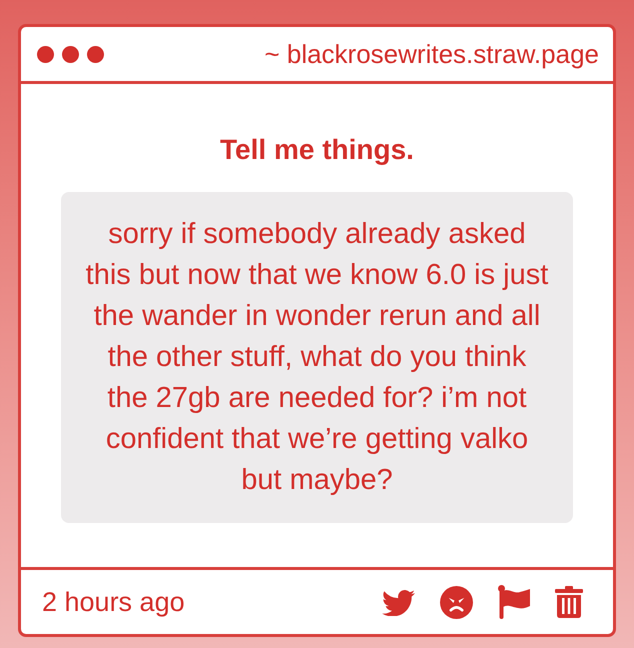 The image size is (634, 648). Describe the element at coordinates (456, 602) in the screenshot. I see `angry-face-icon` at that location.